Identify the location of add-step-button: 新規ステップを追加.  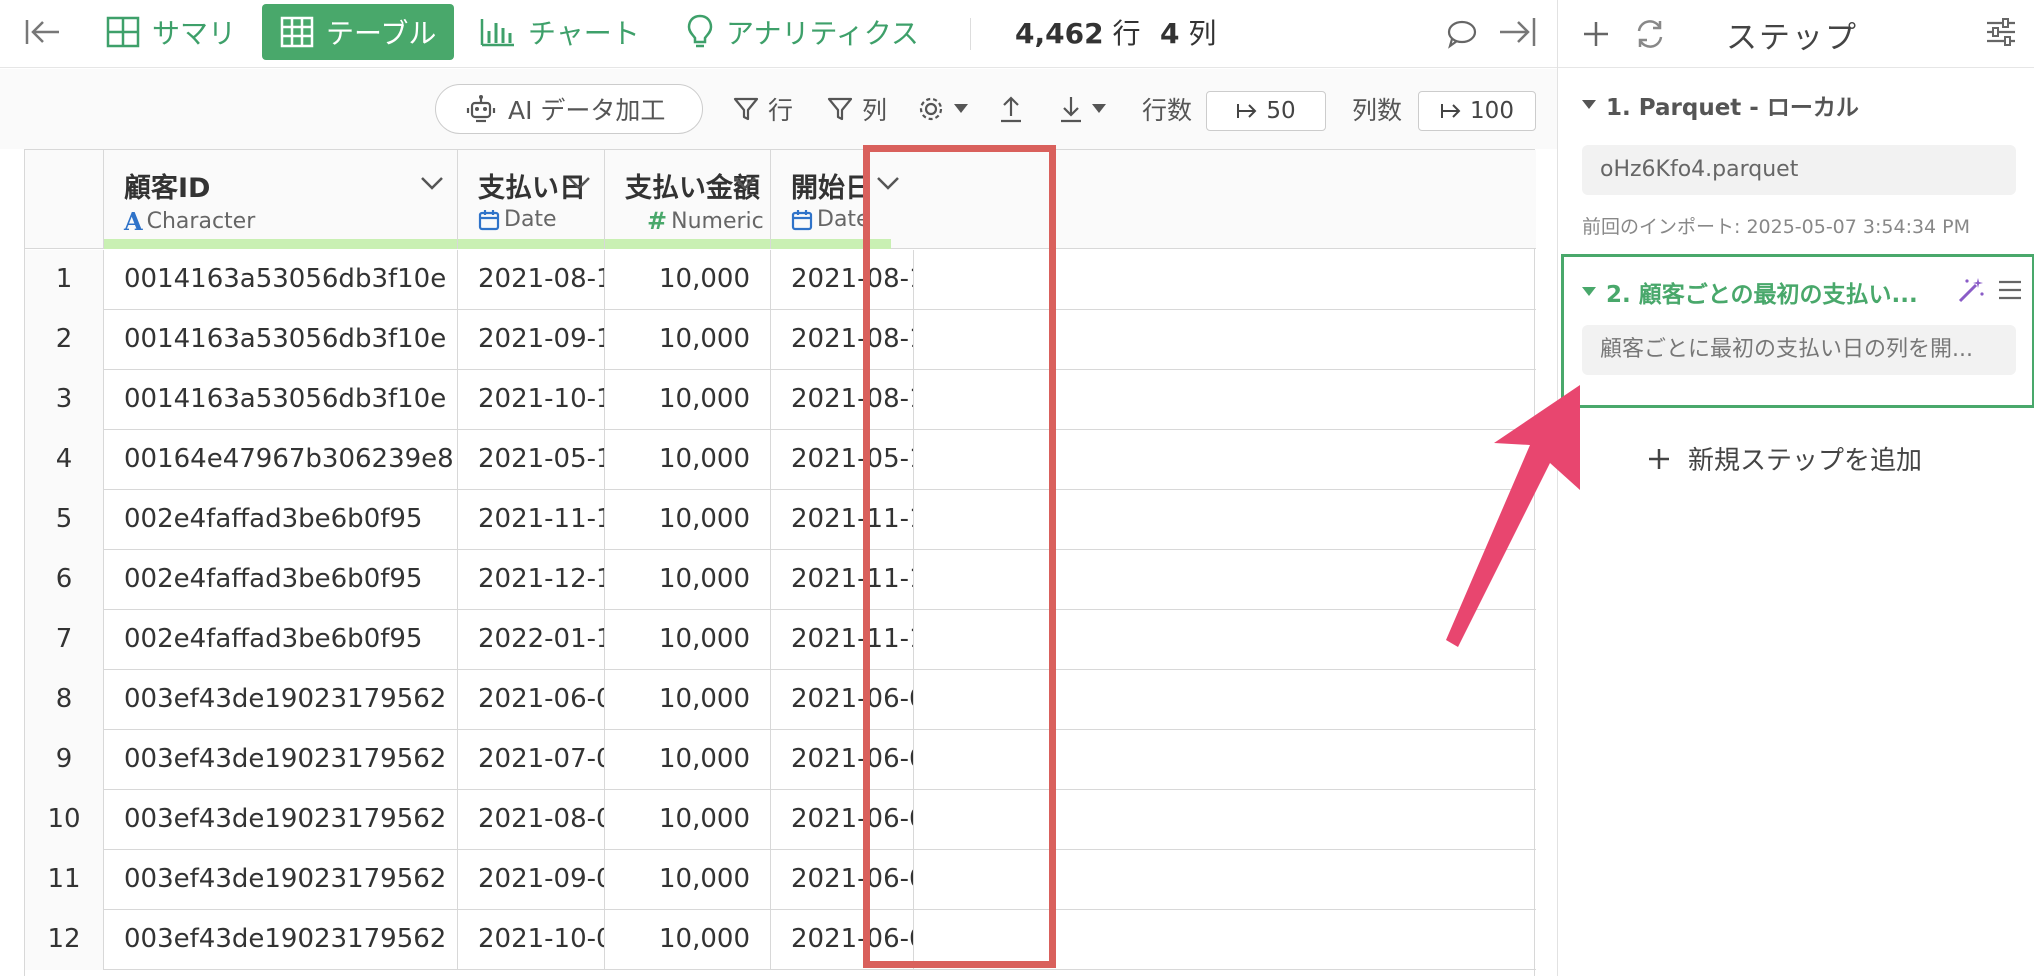
(1784, 458).